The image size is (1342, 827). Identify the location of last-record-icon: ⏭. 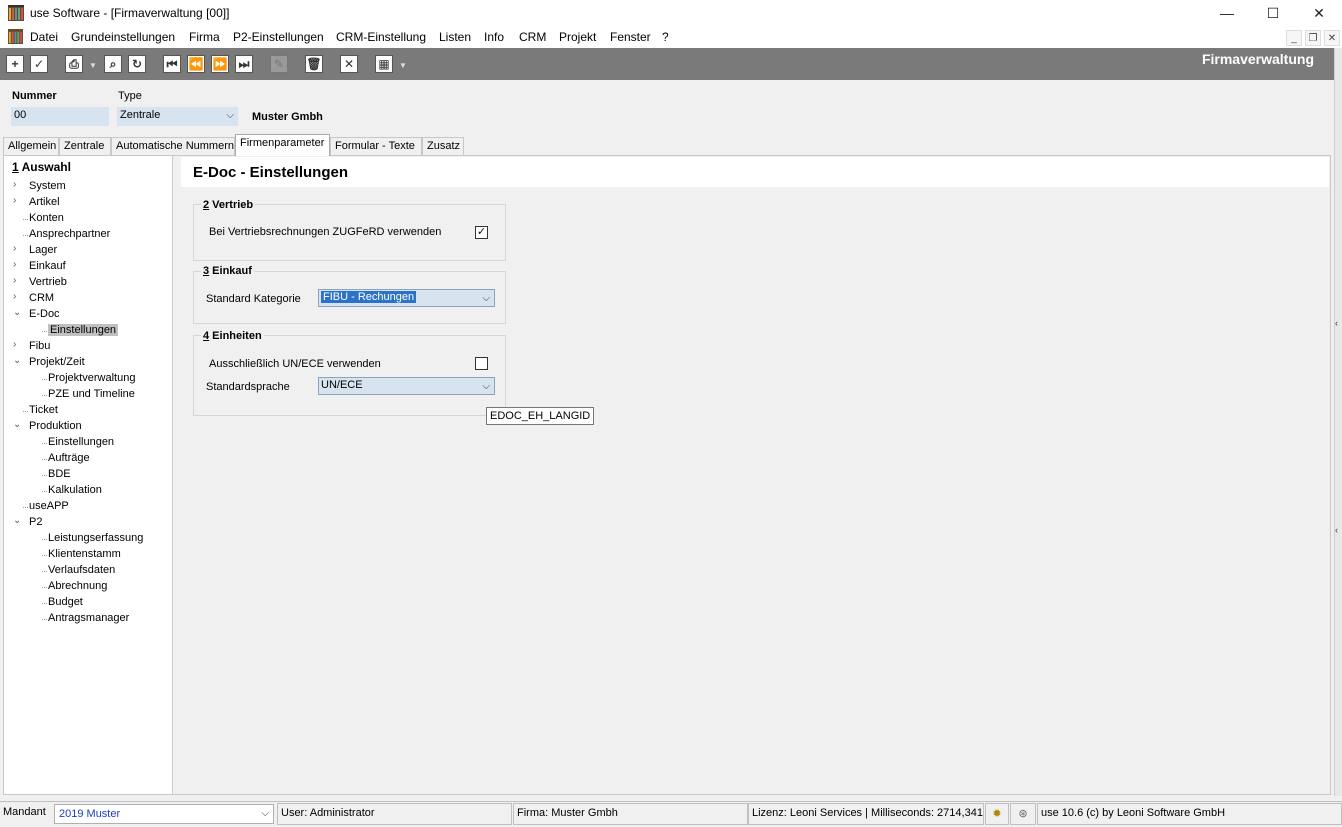
(244, 64).